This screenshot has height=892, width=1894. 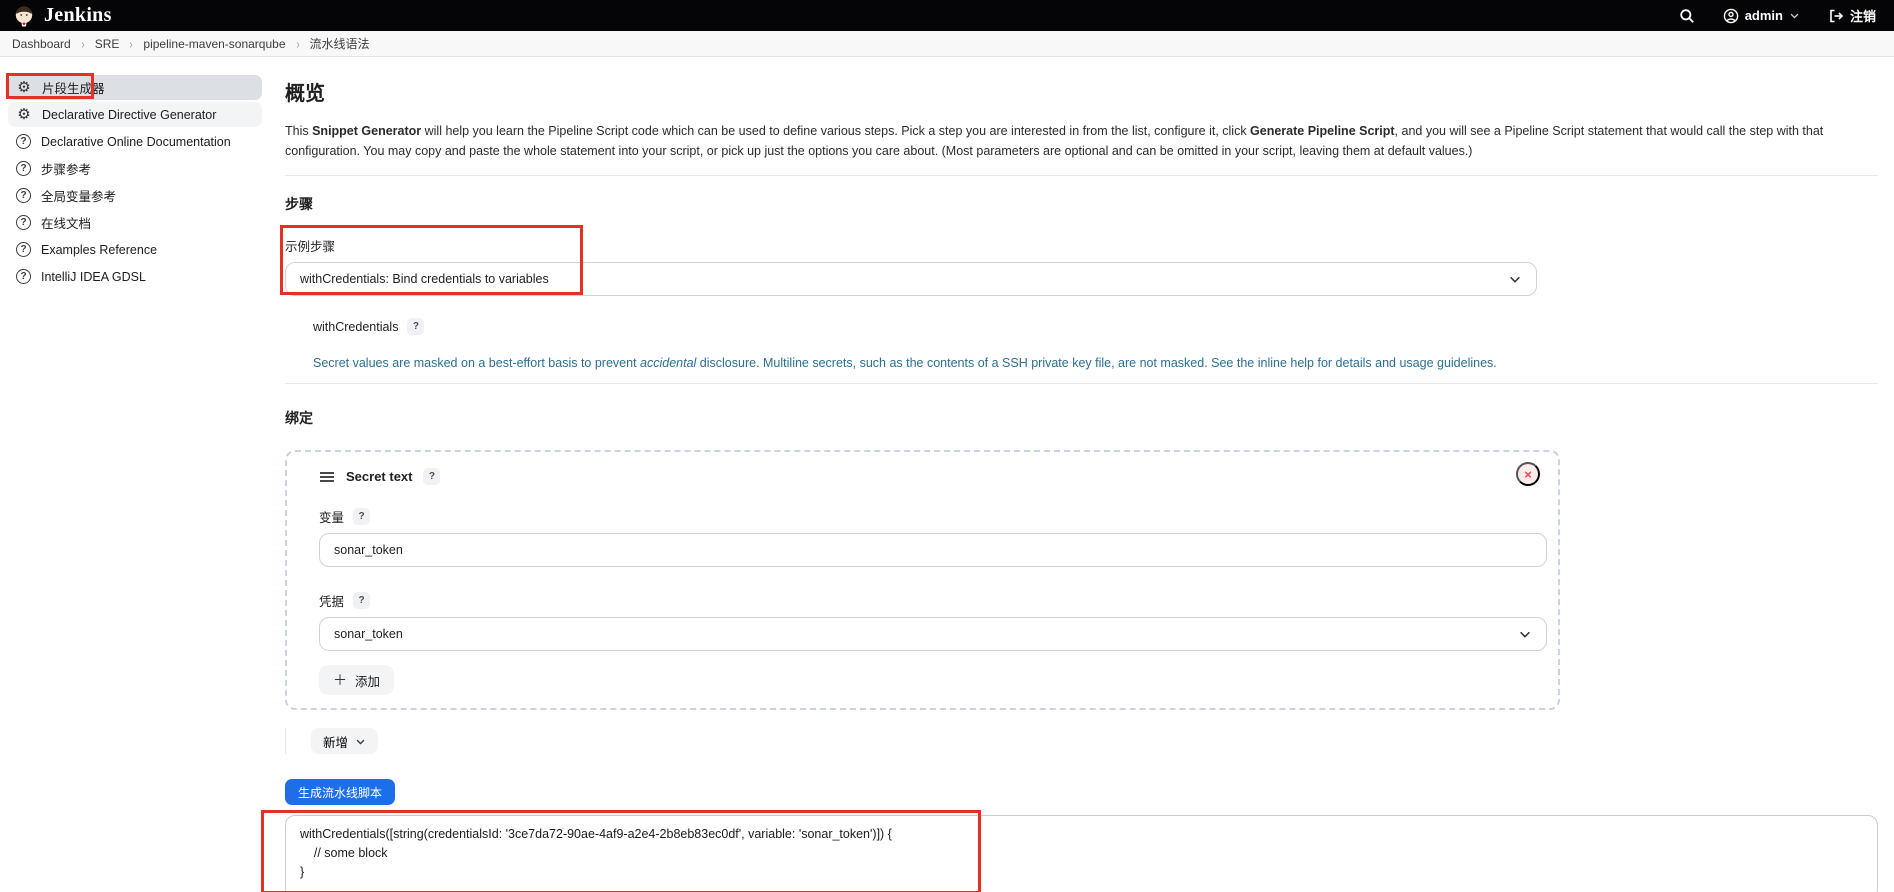 What do you see at coordinates (93, 276) in the screenshot?
I see `sidebar-item-label: IntelliJ IDEA GDSL` at bounding box center [93, 276].